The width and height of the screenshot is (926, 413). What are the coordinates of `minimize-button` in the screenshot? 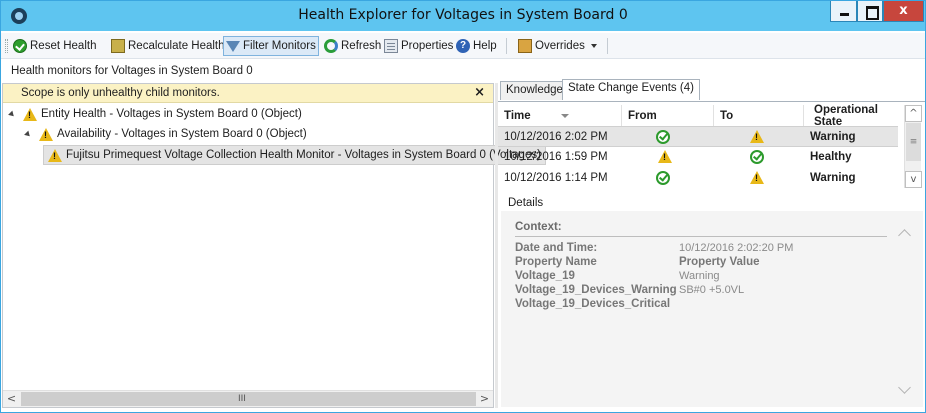 It's located at (843, 11).